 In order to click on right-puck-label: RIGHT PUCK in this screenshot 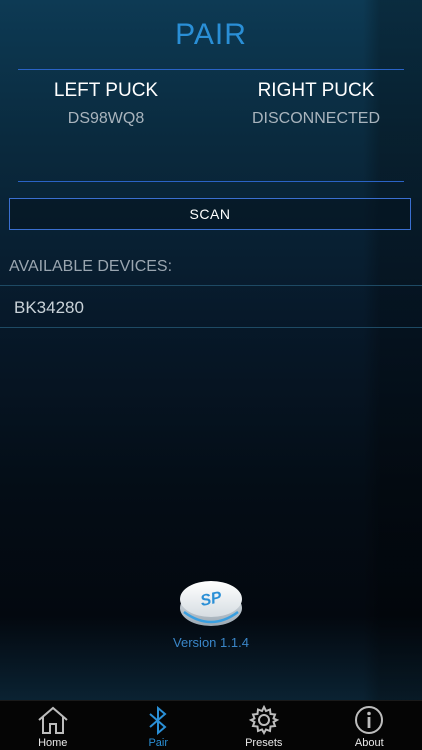, I will do `click(316, 90)`.